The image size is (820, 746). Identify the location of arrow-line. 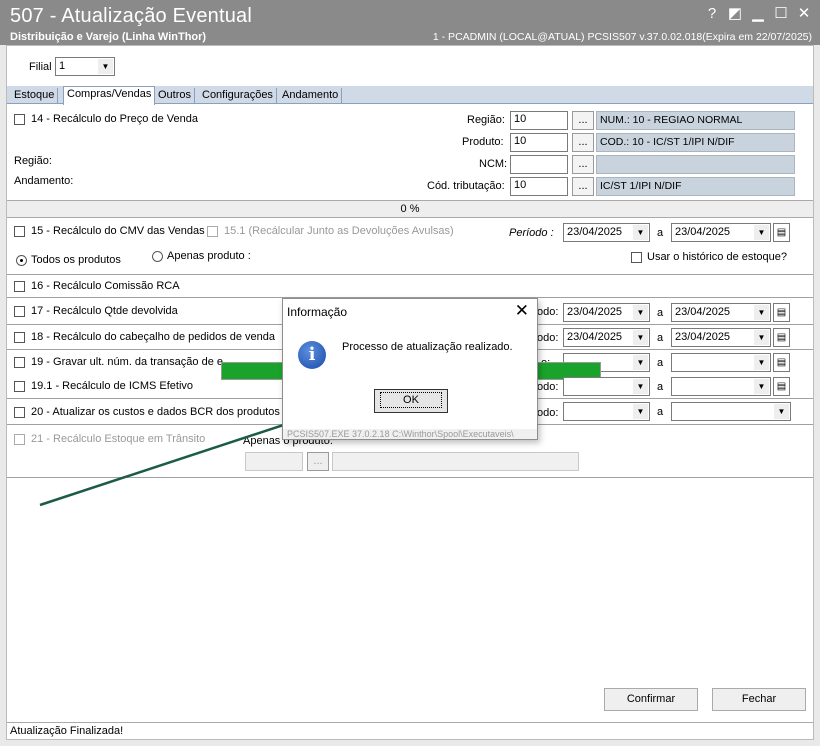
(182, 457).